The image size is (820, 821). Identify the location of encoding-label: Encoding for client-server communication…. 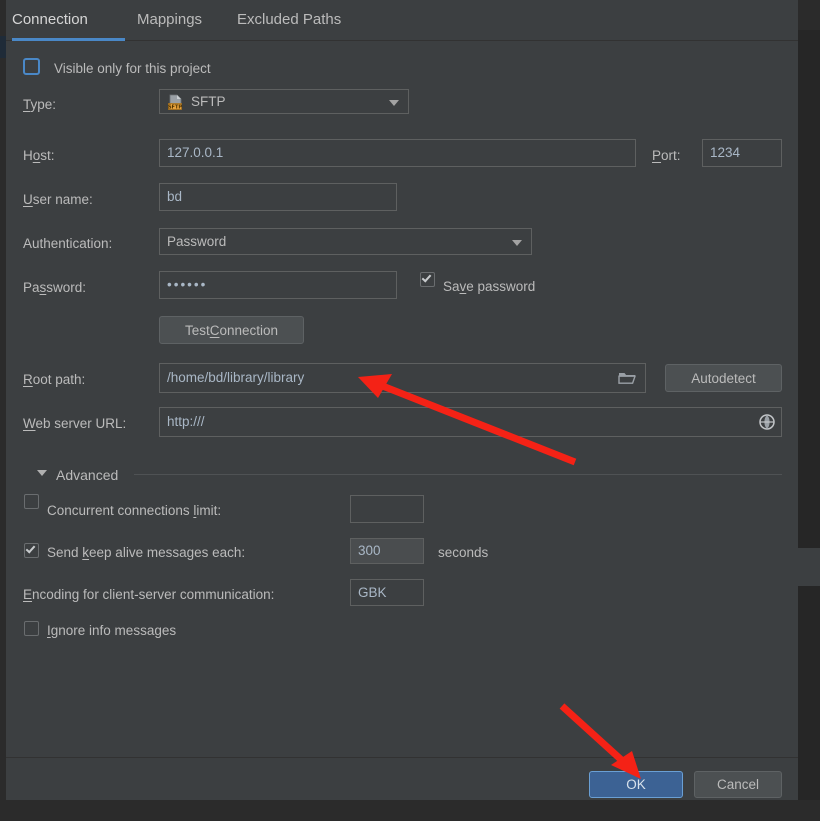
(149, 594).